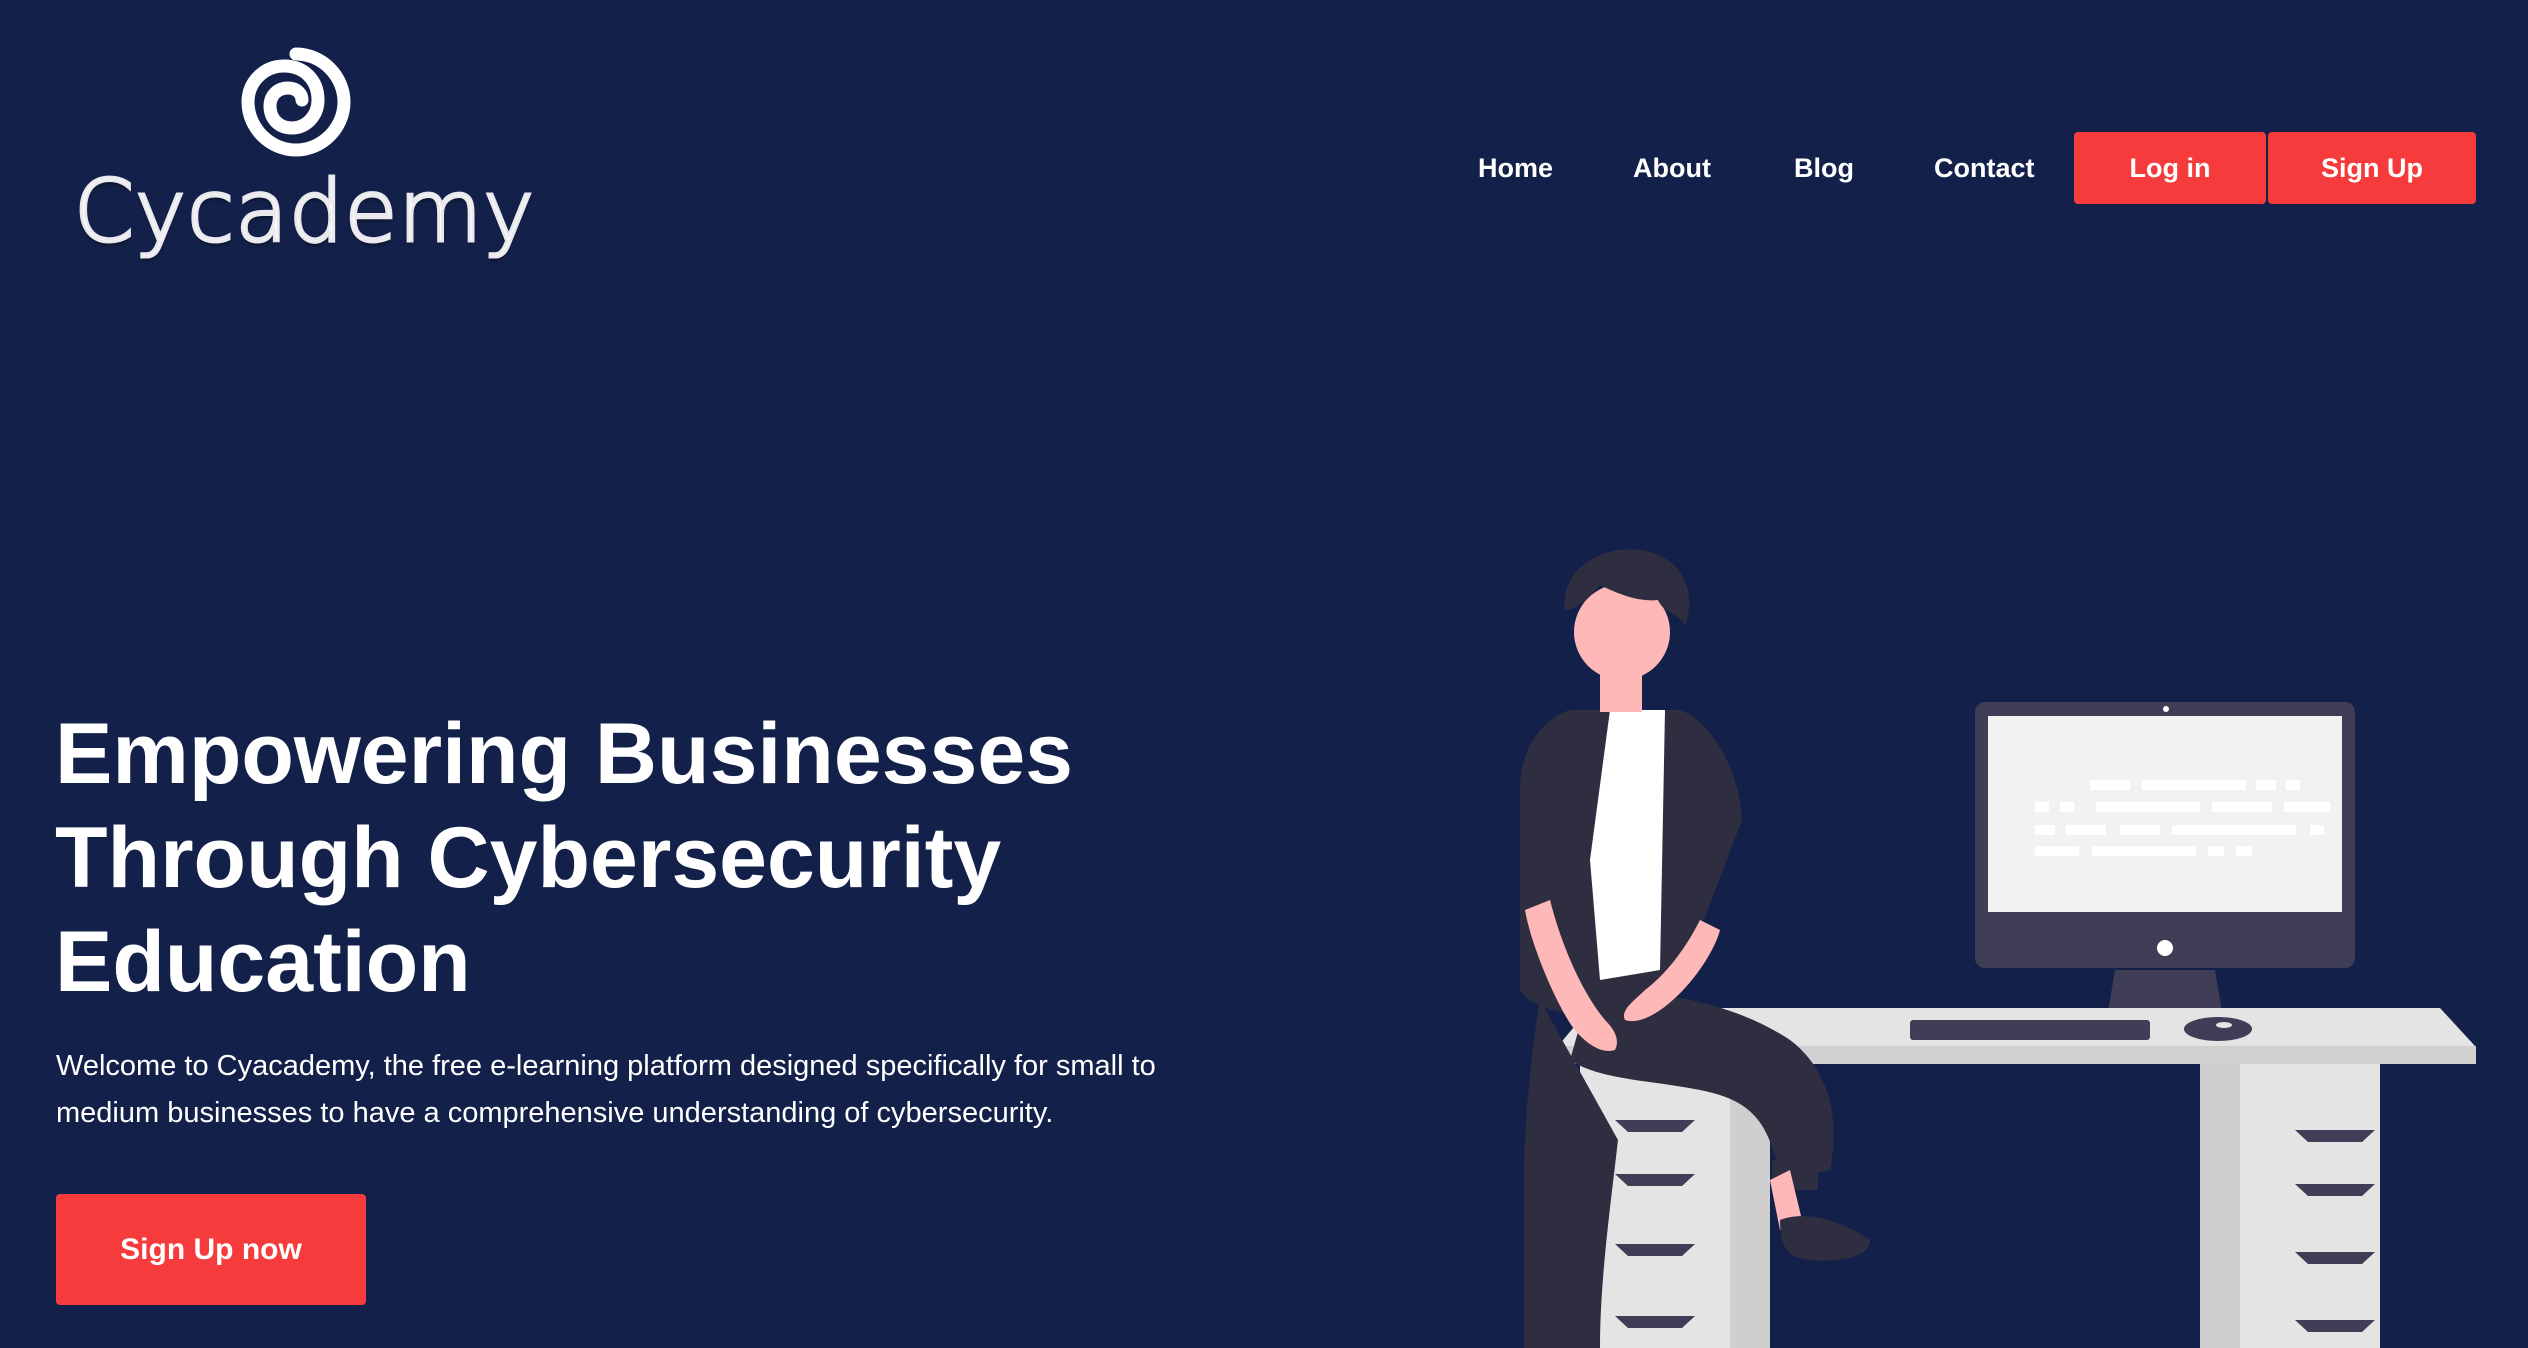 The image size is (2528, 1348). What do you see at coordinates (263, 962) in the screenshot?
I see `hero-title-line: Education` at bounding box center [263, 962].